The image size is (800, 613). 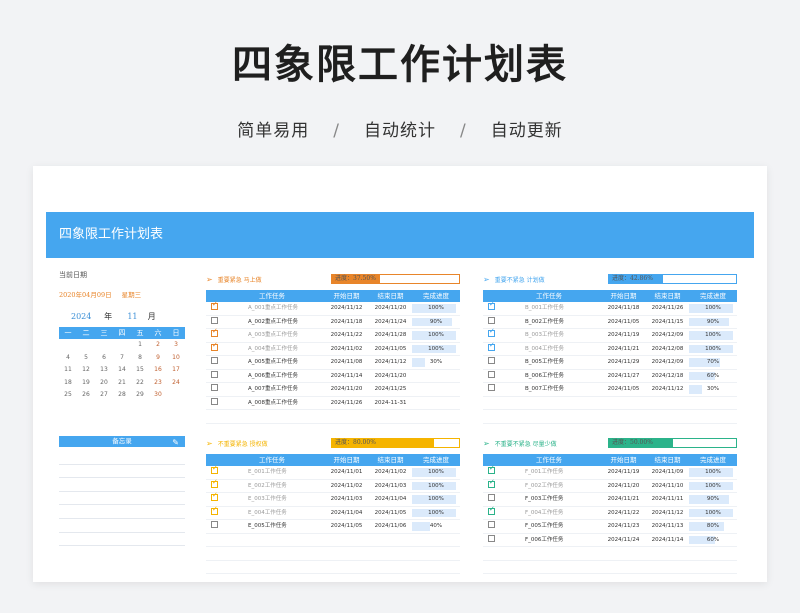 I want to click on progress-cell: 30%, so click(x=713, y=389).